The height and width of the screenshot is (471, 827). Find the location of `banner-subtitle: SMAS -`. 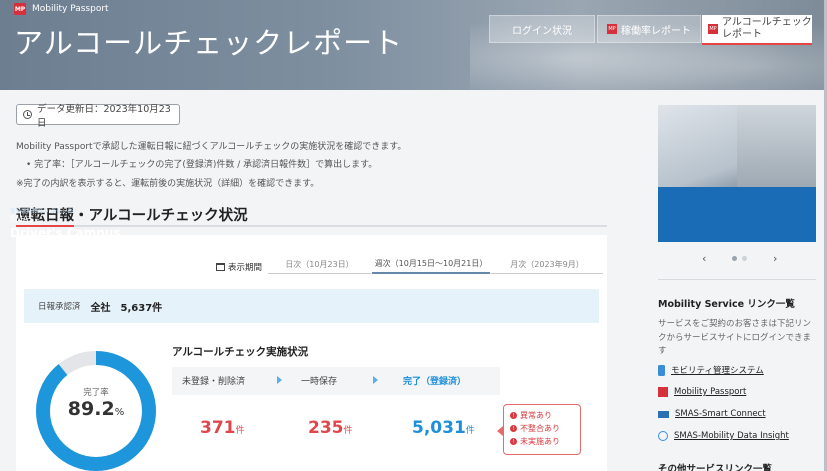

banner-subtitle: SMAS - is located at coordinates (25, 220).